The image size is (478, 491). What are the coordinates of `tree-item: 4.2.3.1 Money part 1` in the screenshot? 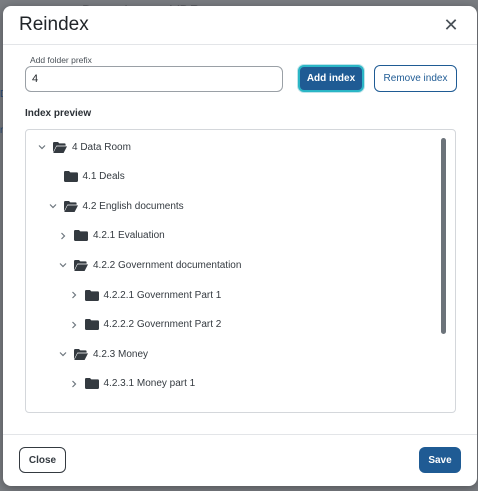 It's located at (132, 384).